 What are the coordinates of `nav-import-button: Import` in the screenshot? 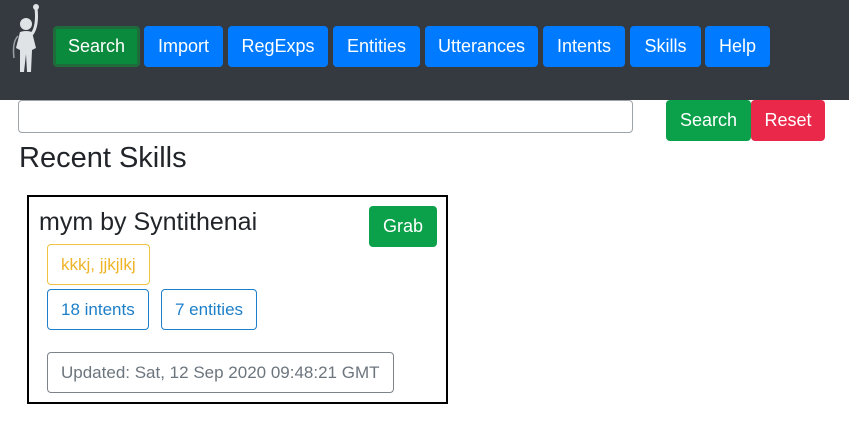 It's located at (183, 46).